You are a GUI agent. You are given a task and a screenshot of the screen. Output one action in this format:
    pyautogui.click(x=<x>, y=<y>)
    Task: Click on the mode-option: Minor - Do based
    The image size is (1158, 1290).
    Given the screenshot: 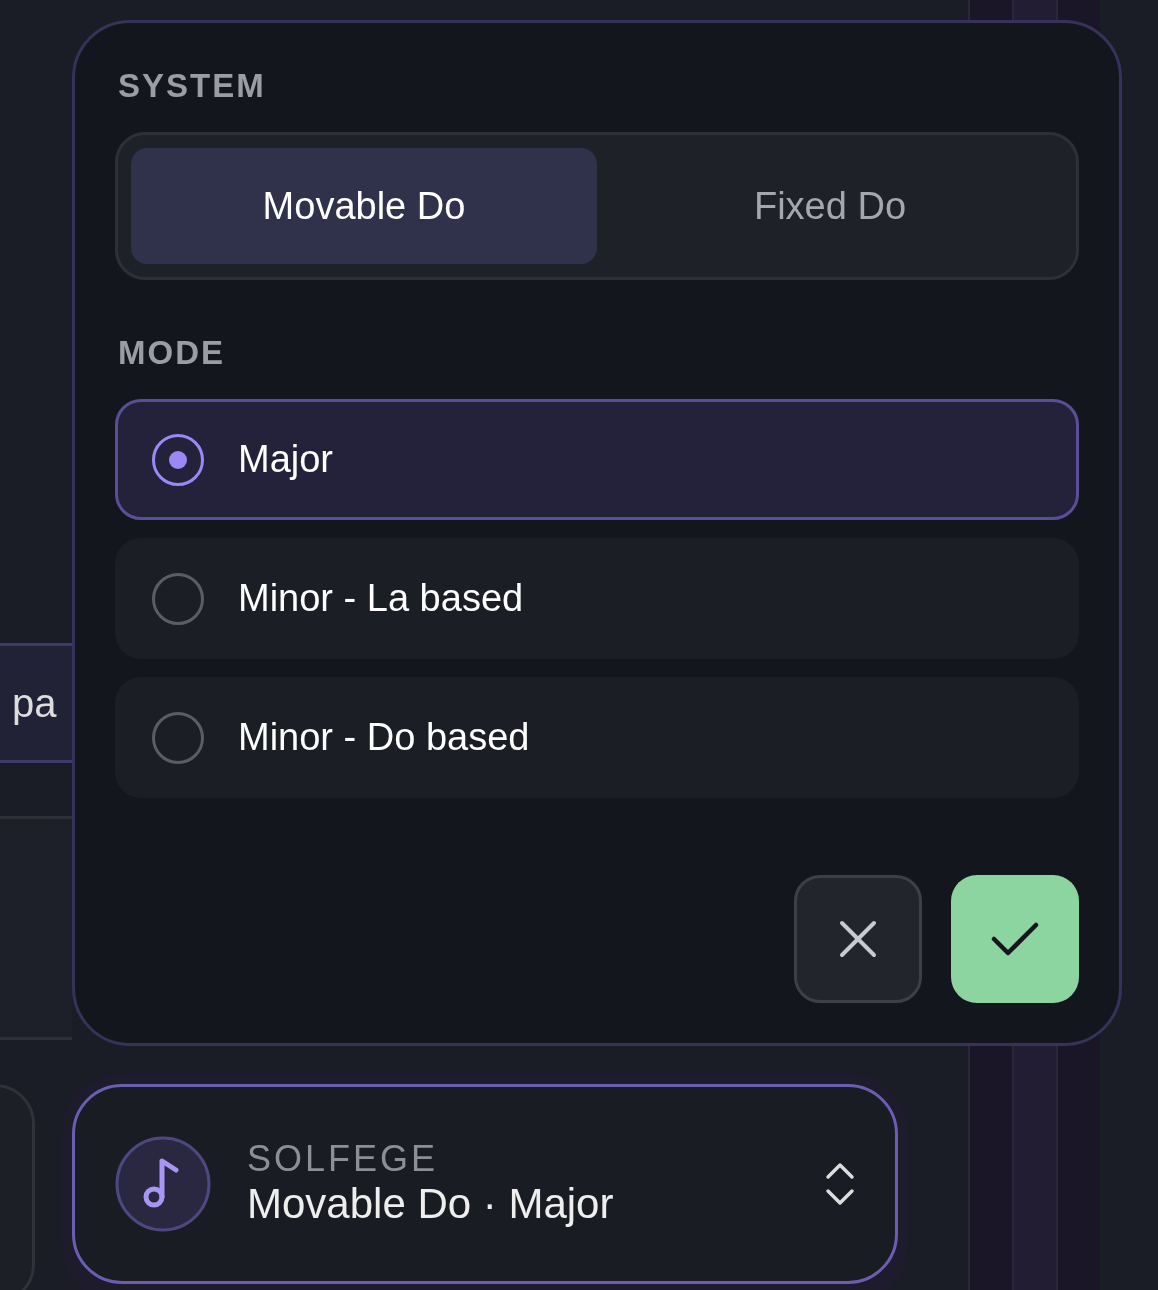 What is the action you would take?
    pyautogui.click(x=597, y=737)
    